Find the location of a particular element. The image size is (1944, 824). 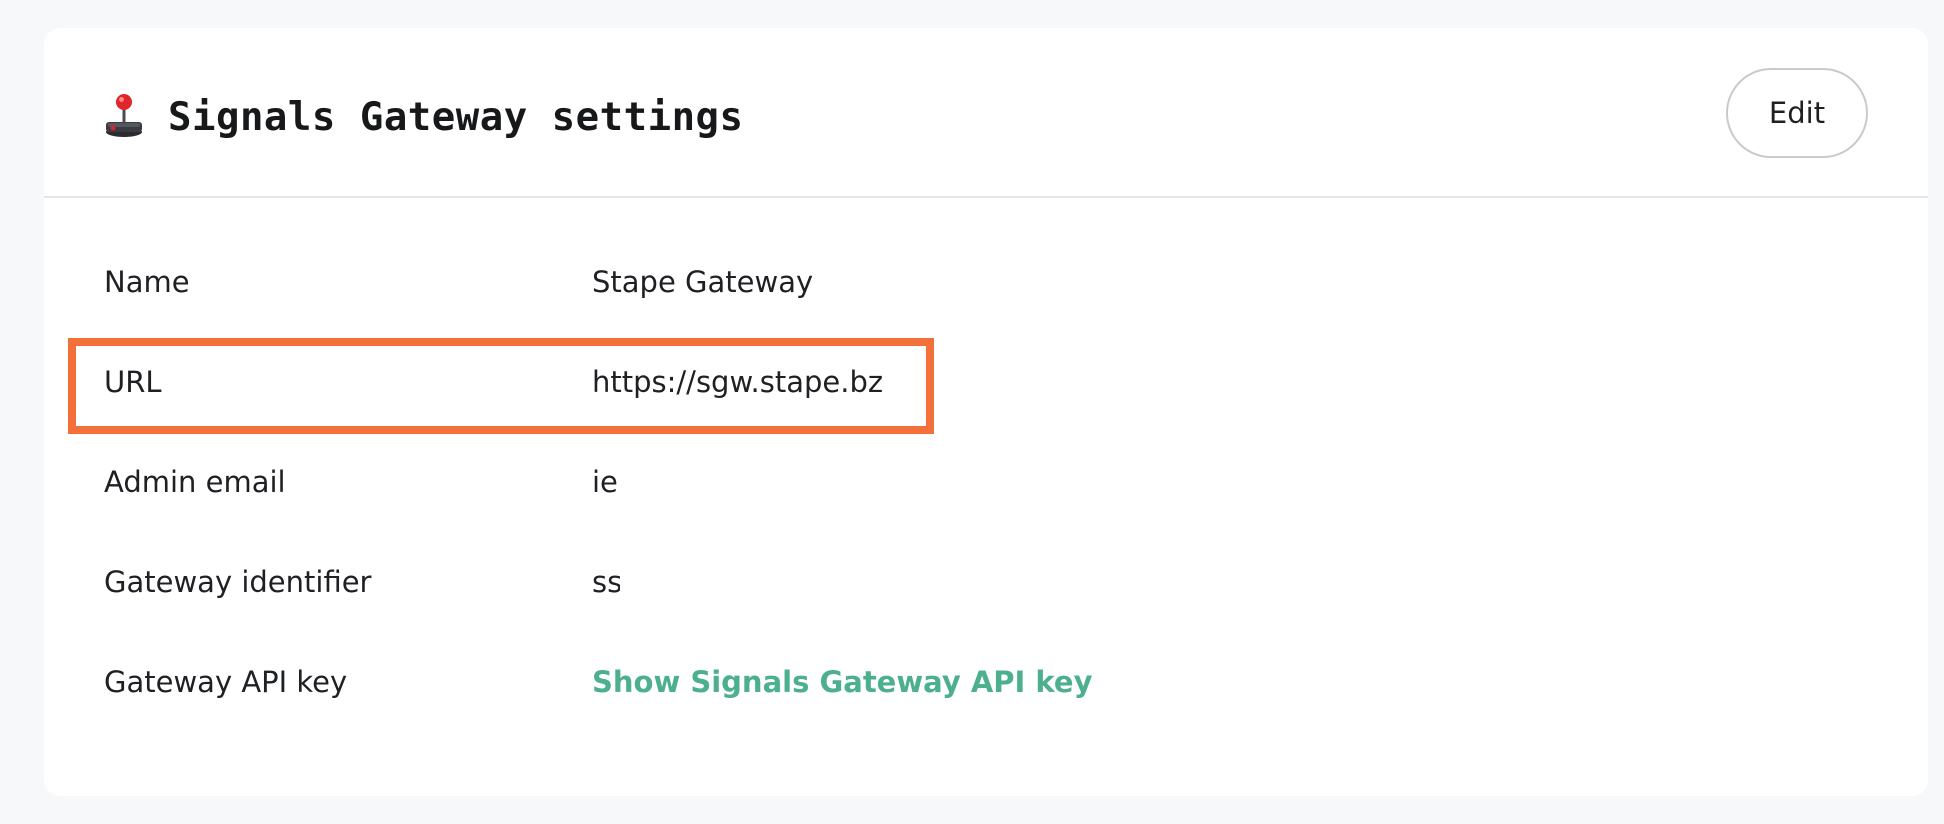

settings-row-admin-email: Admin email ie is located at coordinates (986, 482).